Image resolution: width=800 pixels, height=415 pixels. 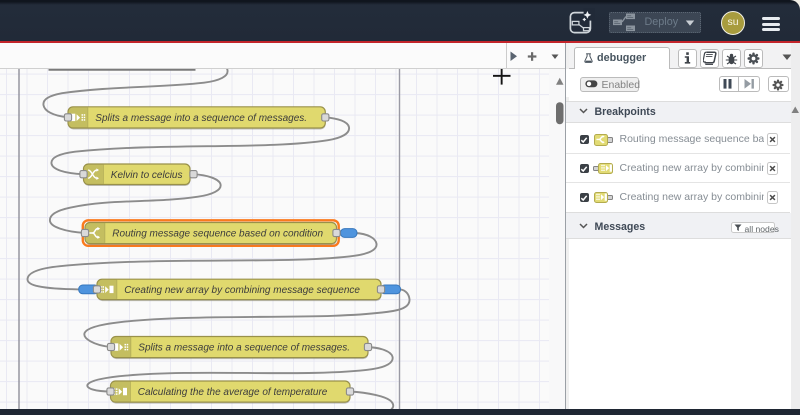 What do you see at coordinates (147, 175) in the screenshot?
I see `svg-text: Kelvin to celcius` at bounding box center [147, 175].